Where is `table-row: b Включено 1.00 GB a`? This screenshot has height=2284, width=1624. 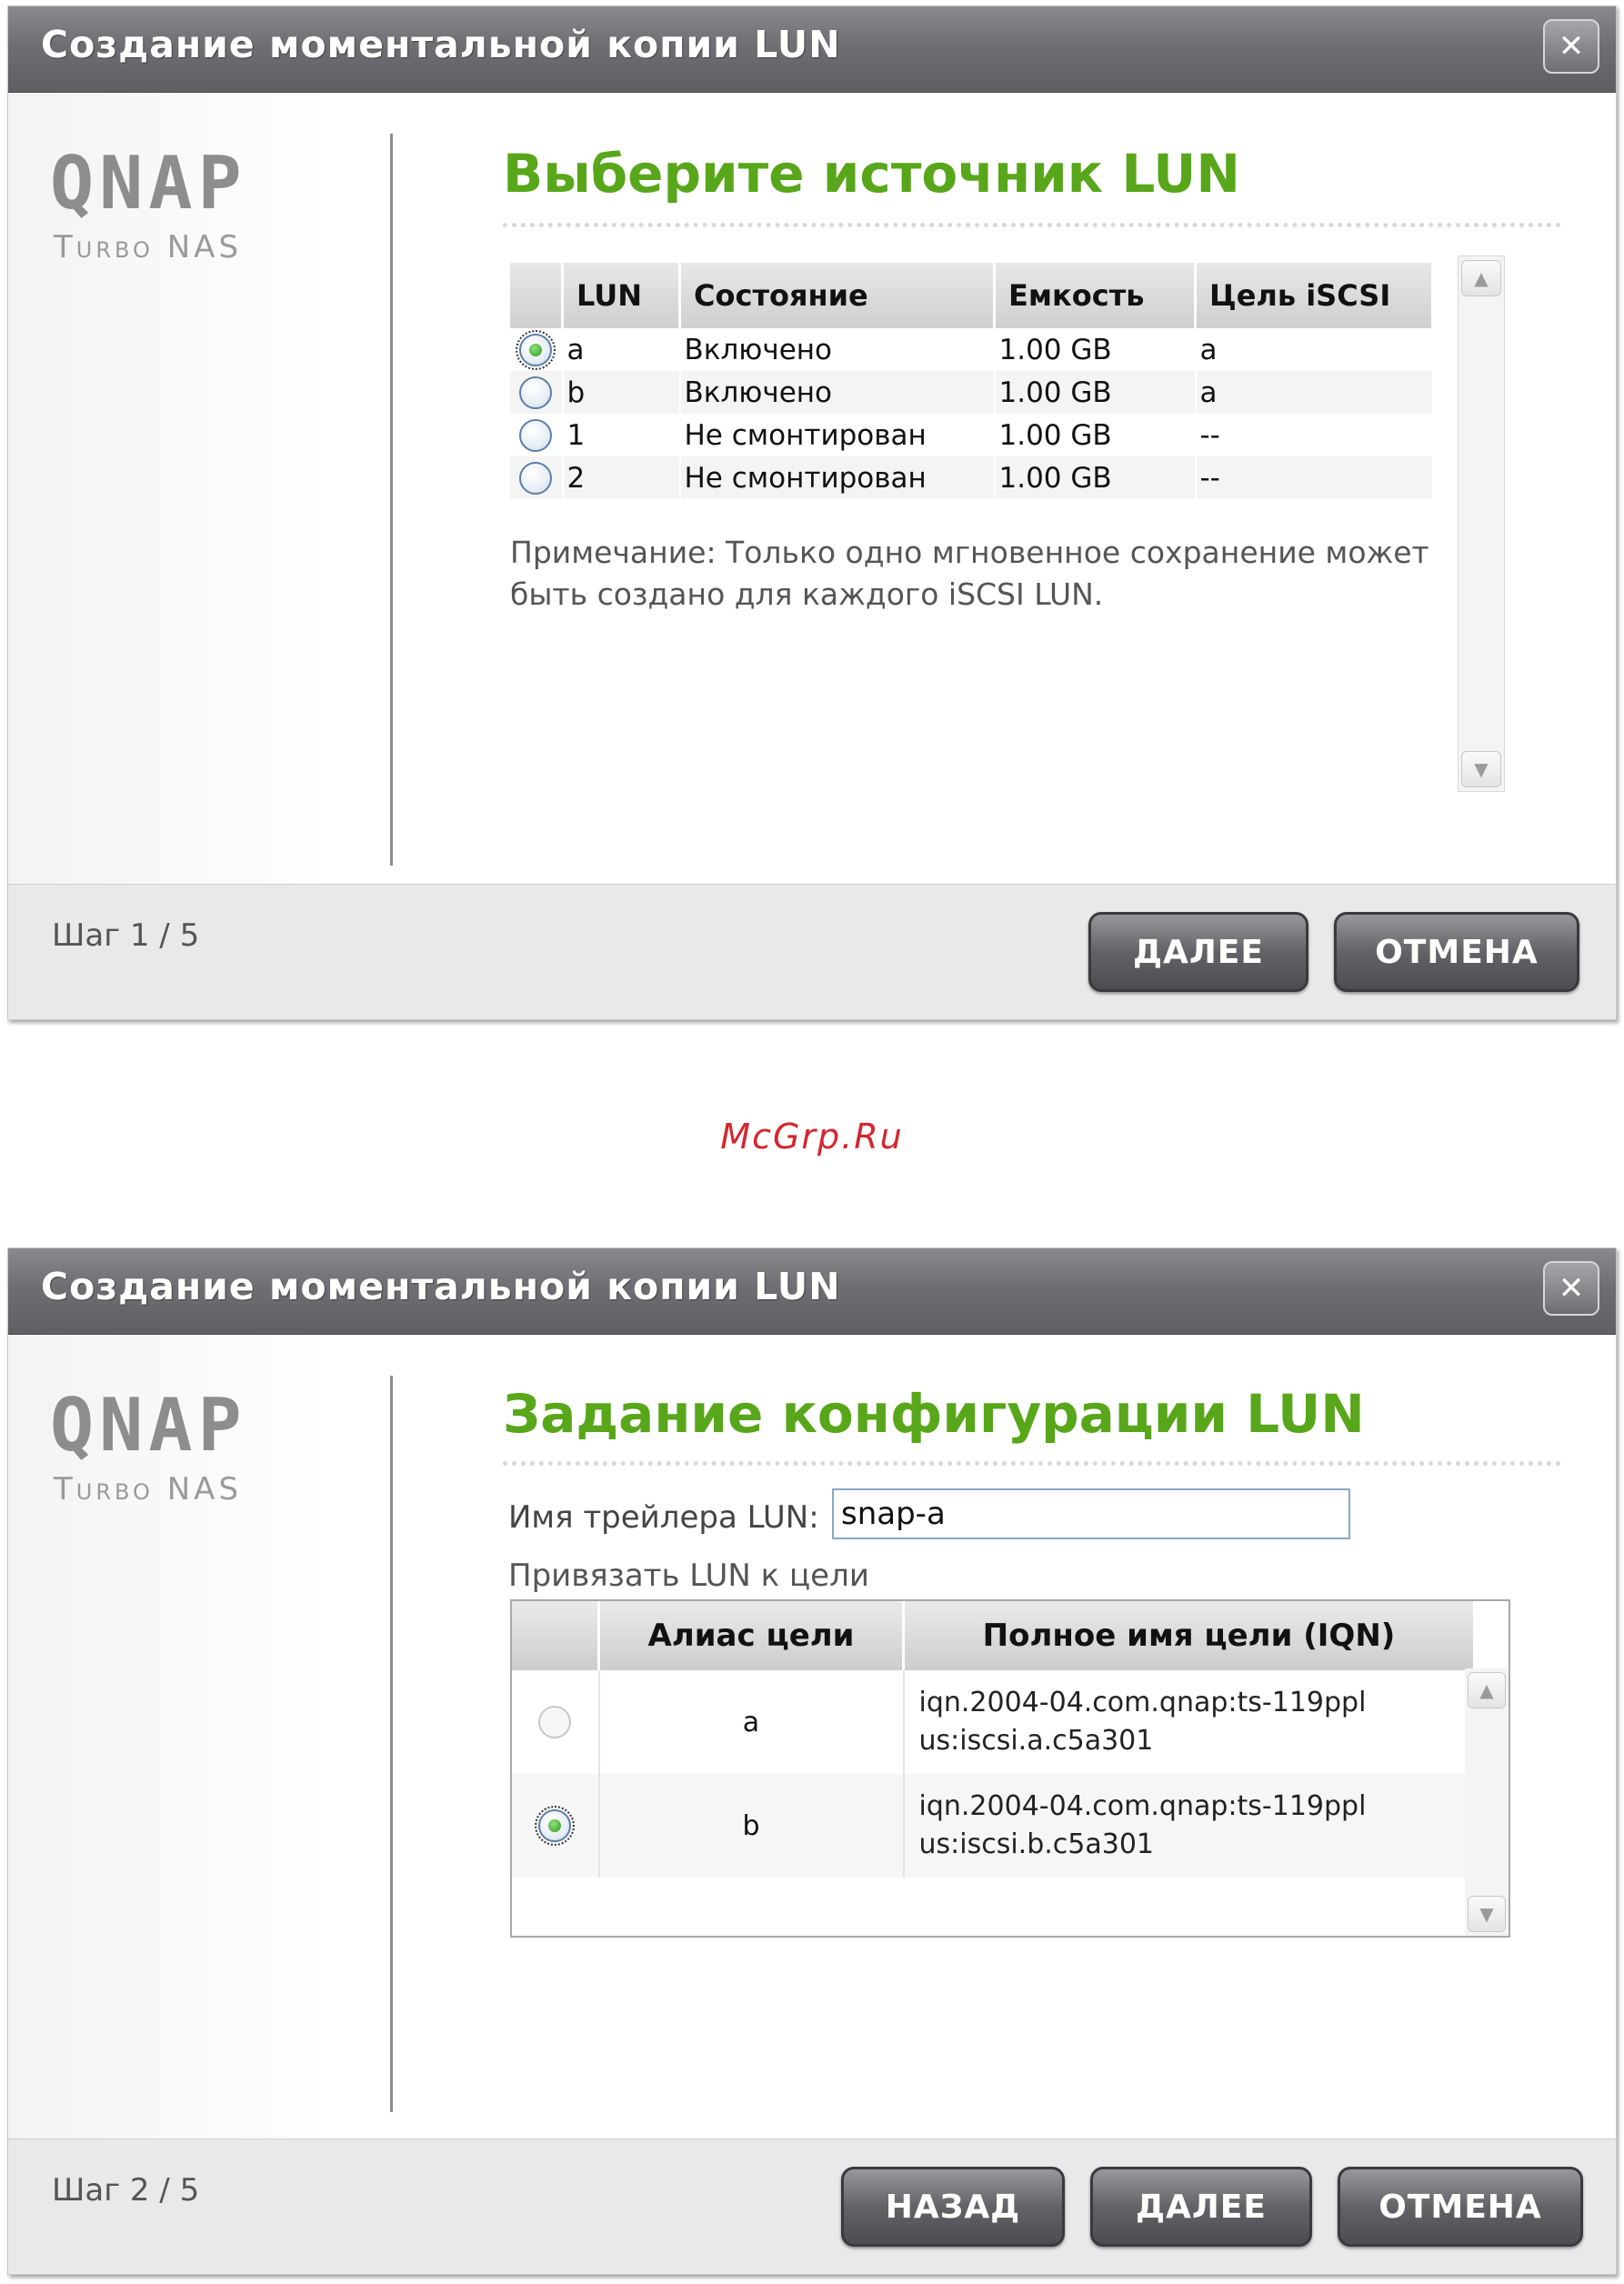 table-row: b Включено 1.00 GB a is located at coordinates (972, 392).